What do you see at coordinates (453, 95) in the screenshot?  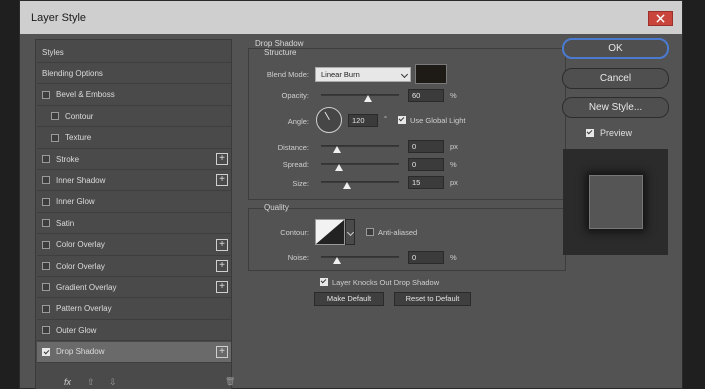 I see `opacity-unit: %` at bounding box center [453, 95].